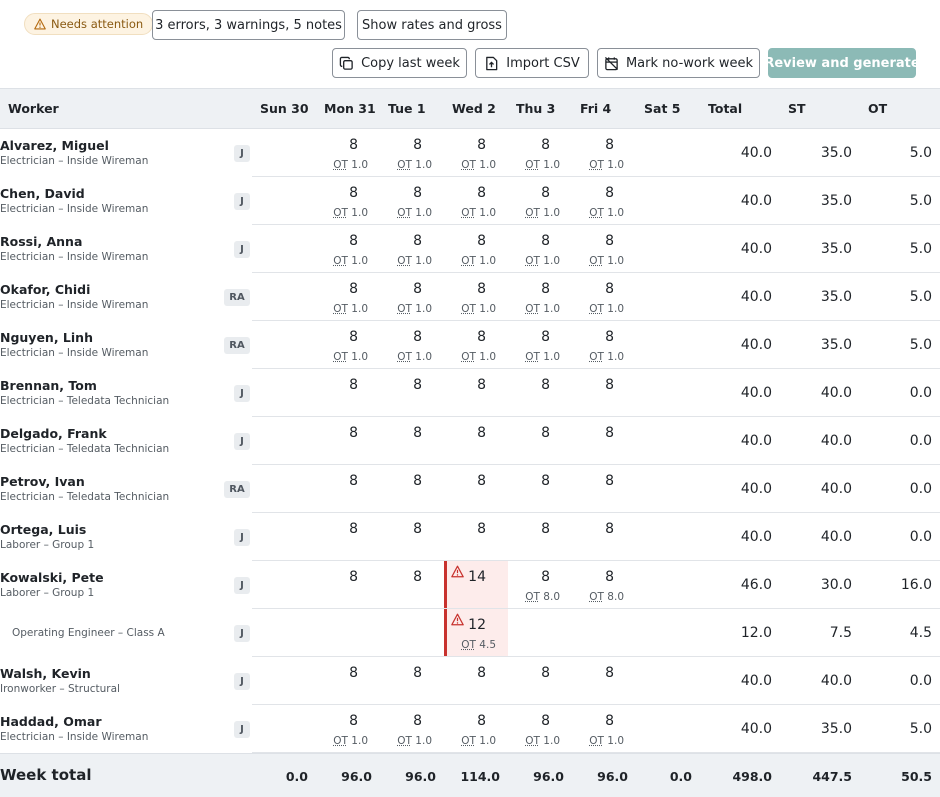  I want to click on hours-cell: 14, so click(476, 585).